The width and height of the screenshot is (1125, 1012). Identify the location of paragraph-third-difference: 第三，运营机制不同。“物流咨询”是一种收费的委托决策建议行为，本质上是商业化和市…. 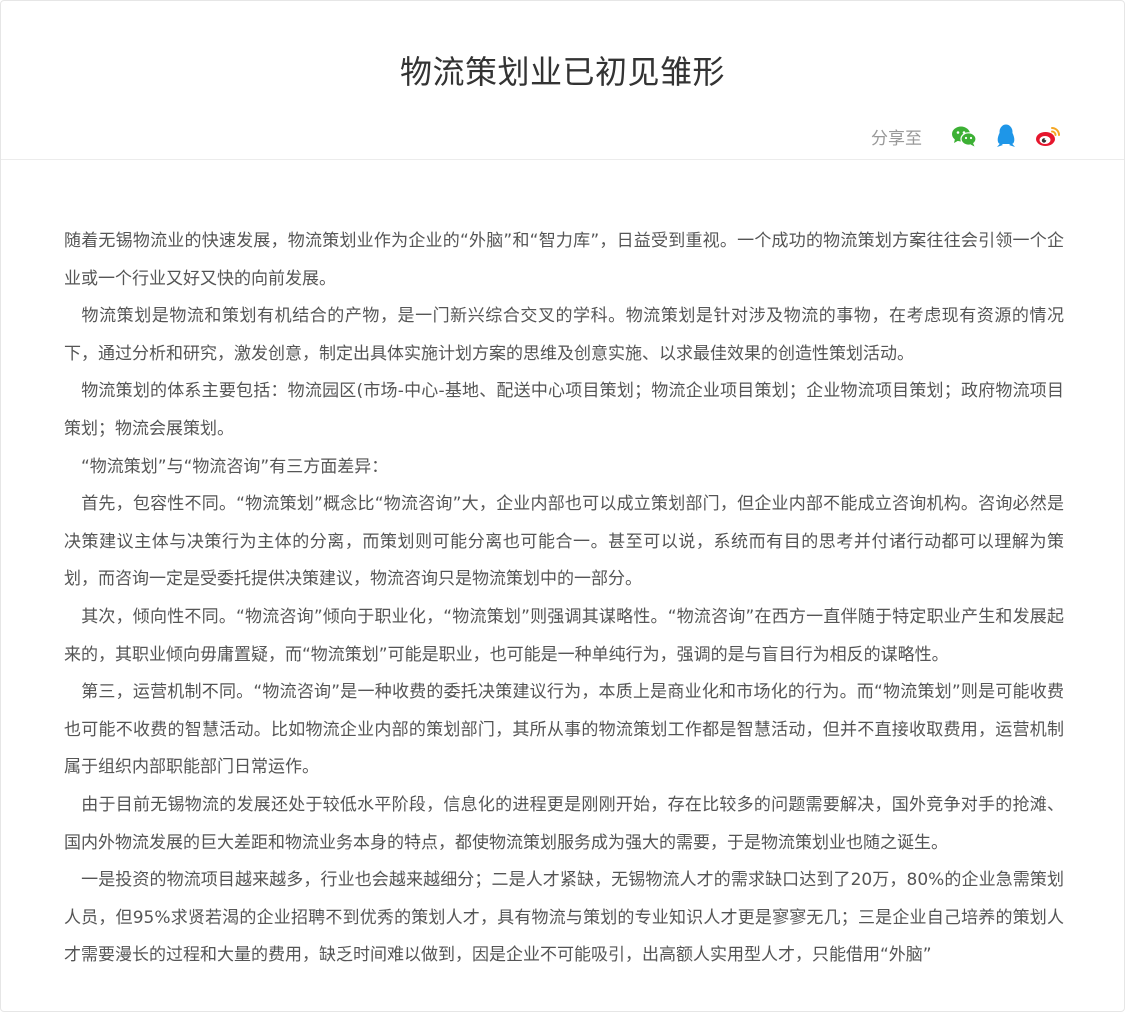
(564, 730).